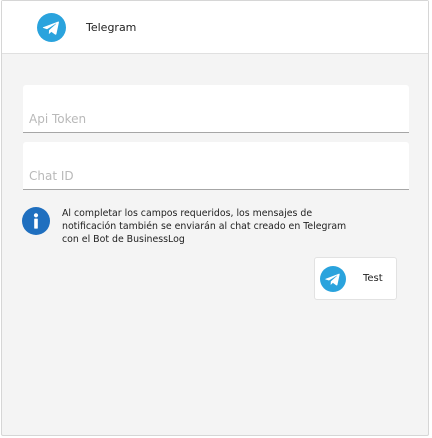  What do you see at coordinates (373, 278) in the screenshot?
I see `test-button-label: Test` at bounding box center [373, 278].